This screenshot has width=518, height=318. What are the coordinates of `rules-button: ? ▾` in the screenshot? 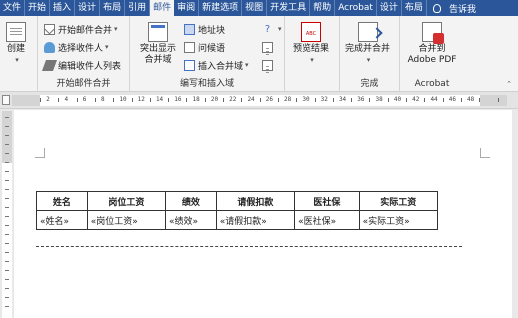 It's located at (272, 29).